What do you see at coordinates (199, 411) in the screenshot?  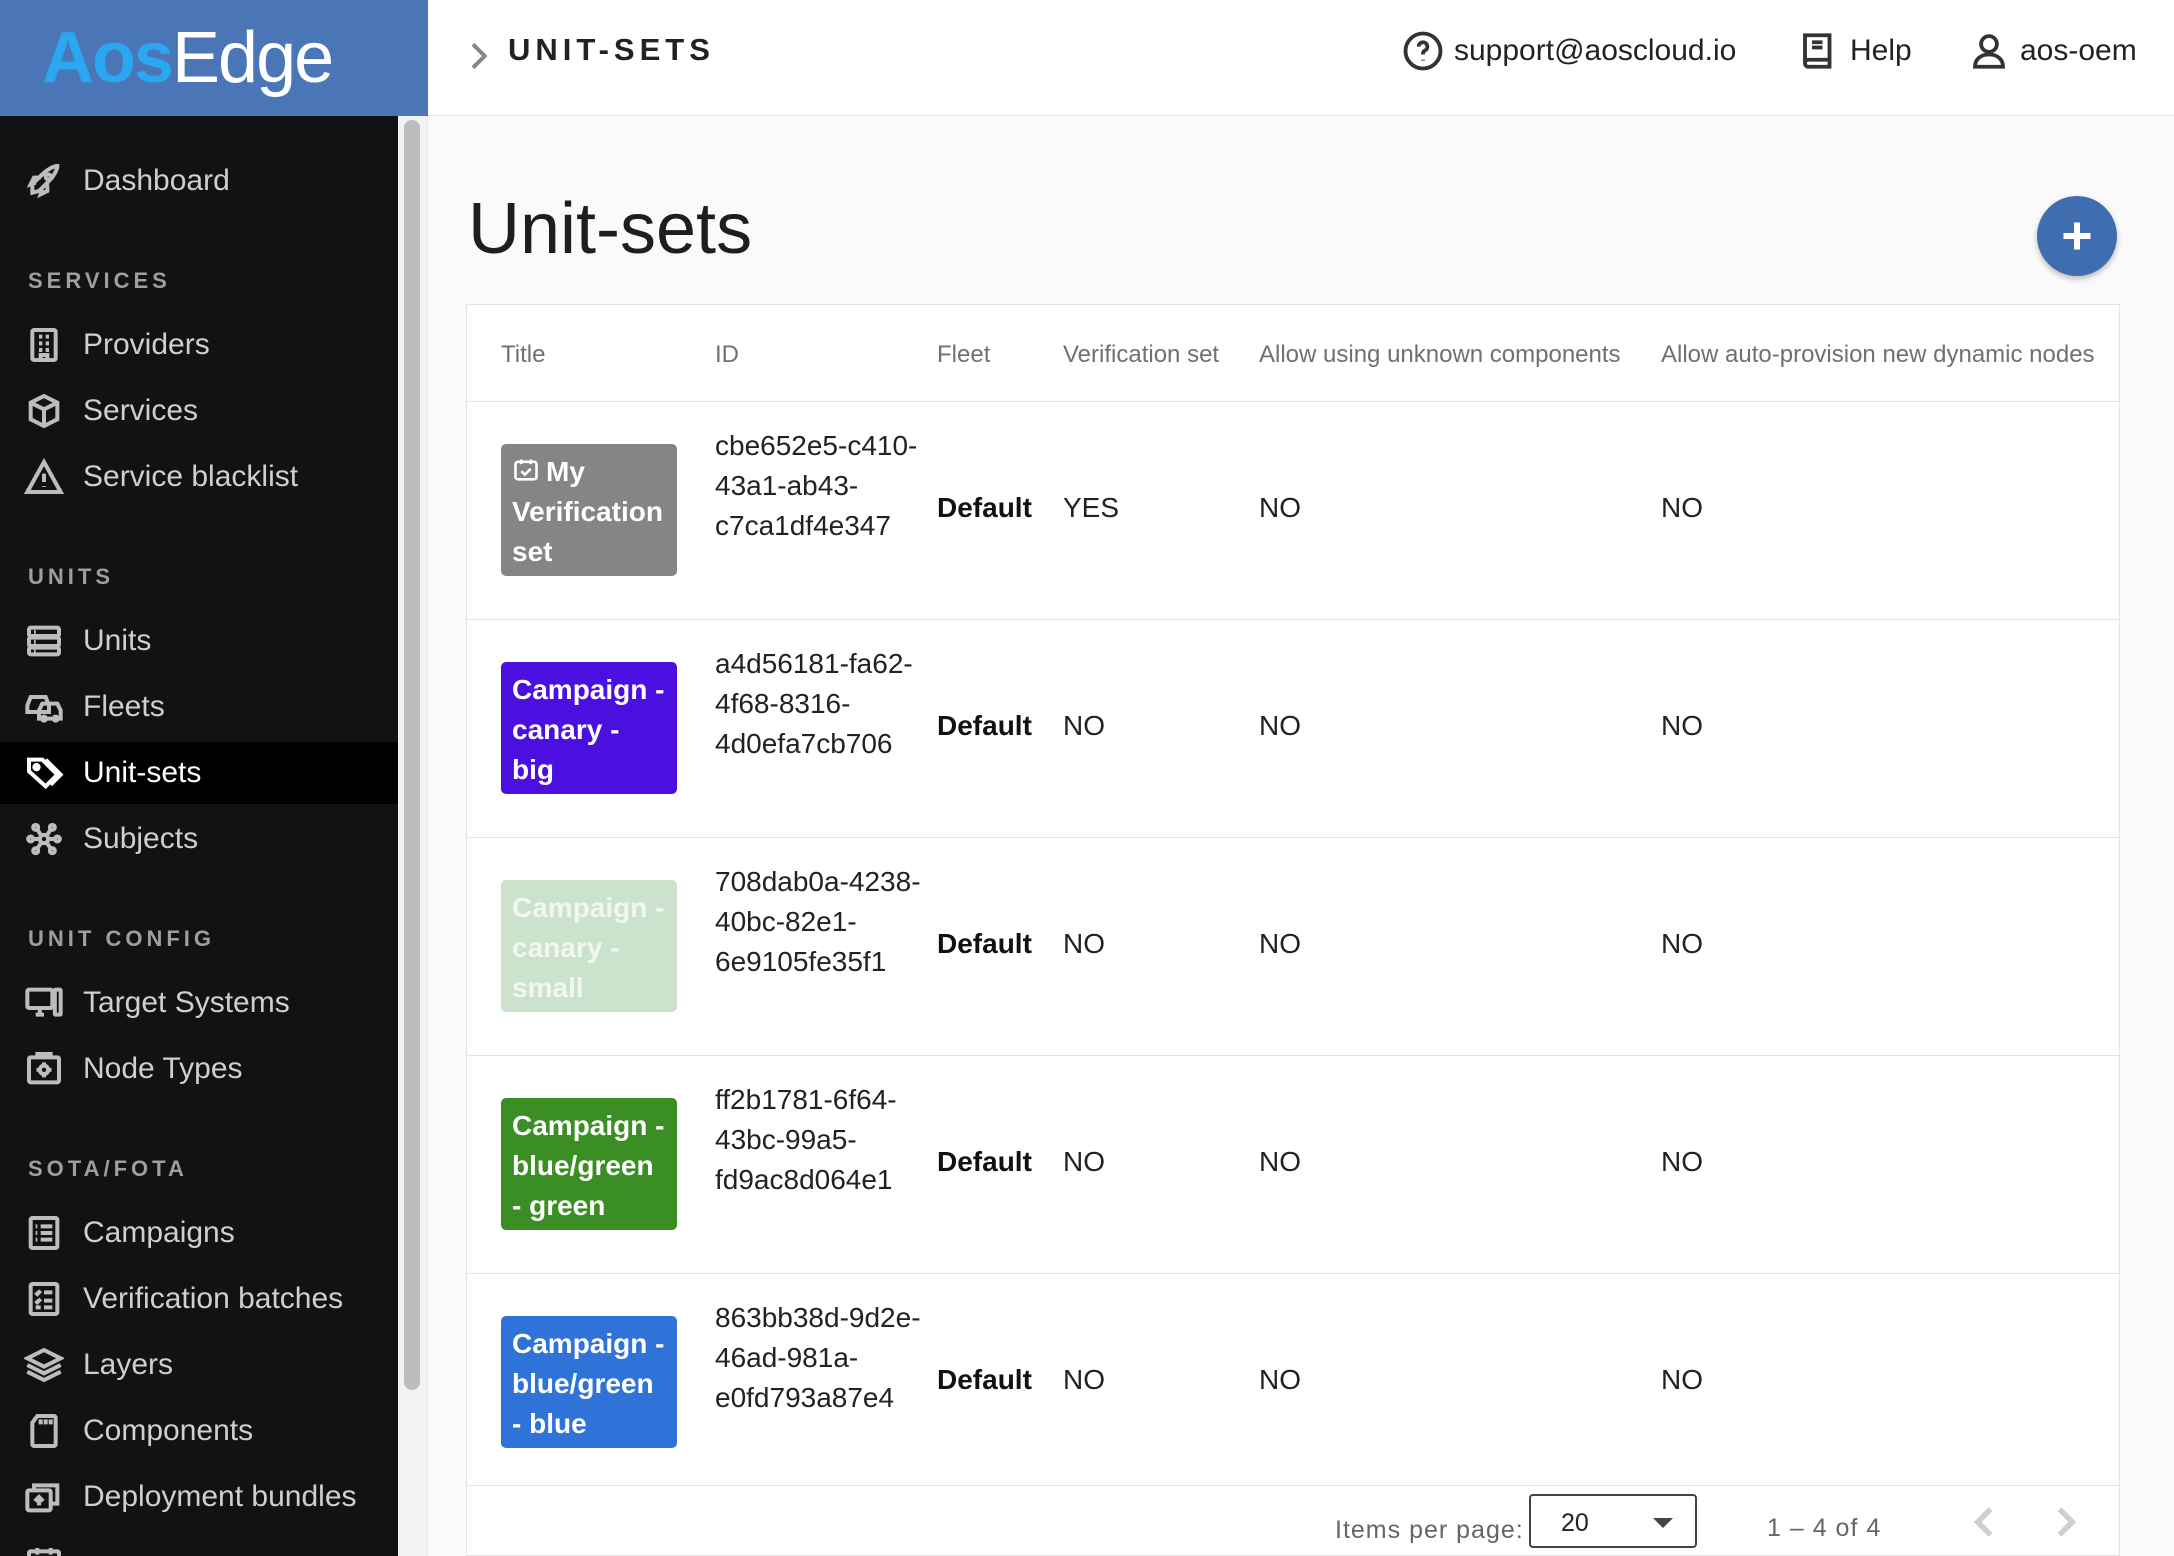 I see `sidebar-item-services: Services` at bounding box center [199, 411].